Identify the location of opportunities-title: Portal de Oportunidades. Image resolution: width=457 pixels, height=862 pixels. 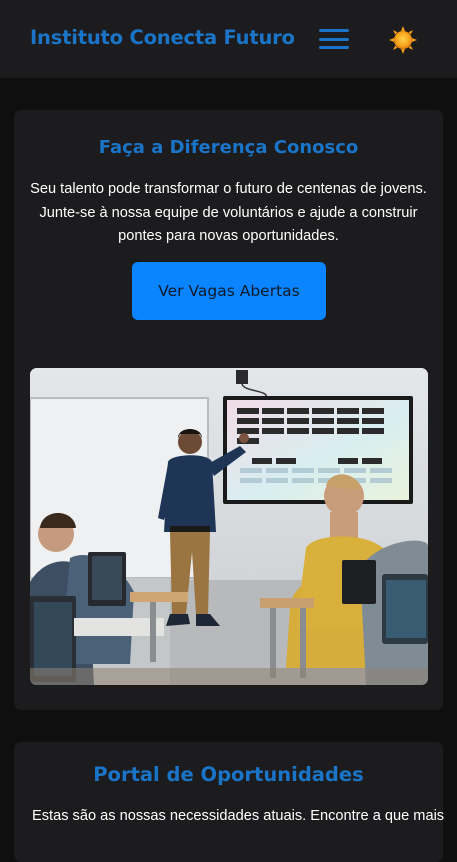
(228, 774).